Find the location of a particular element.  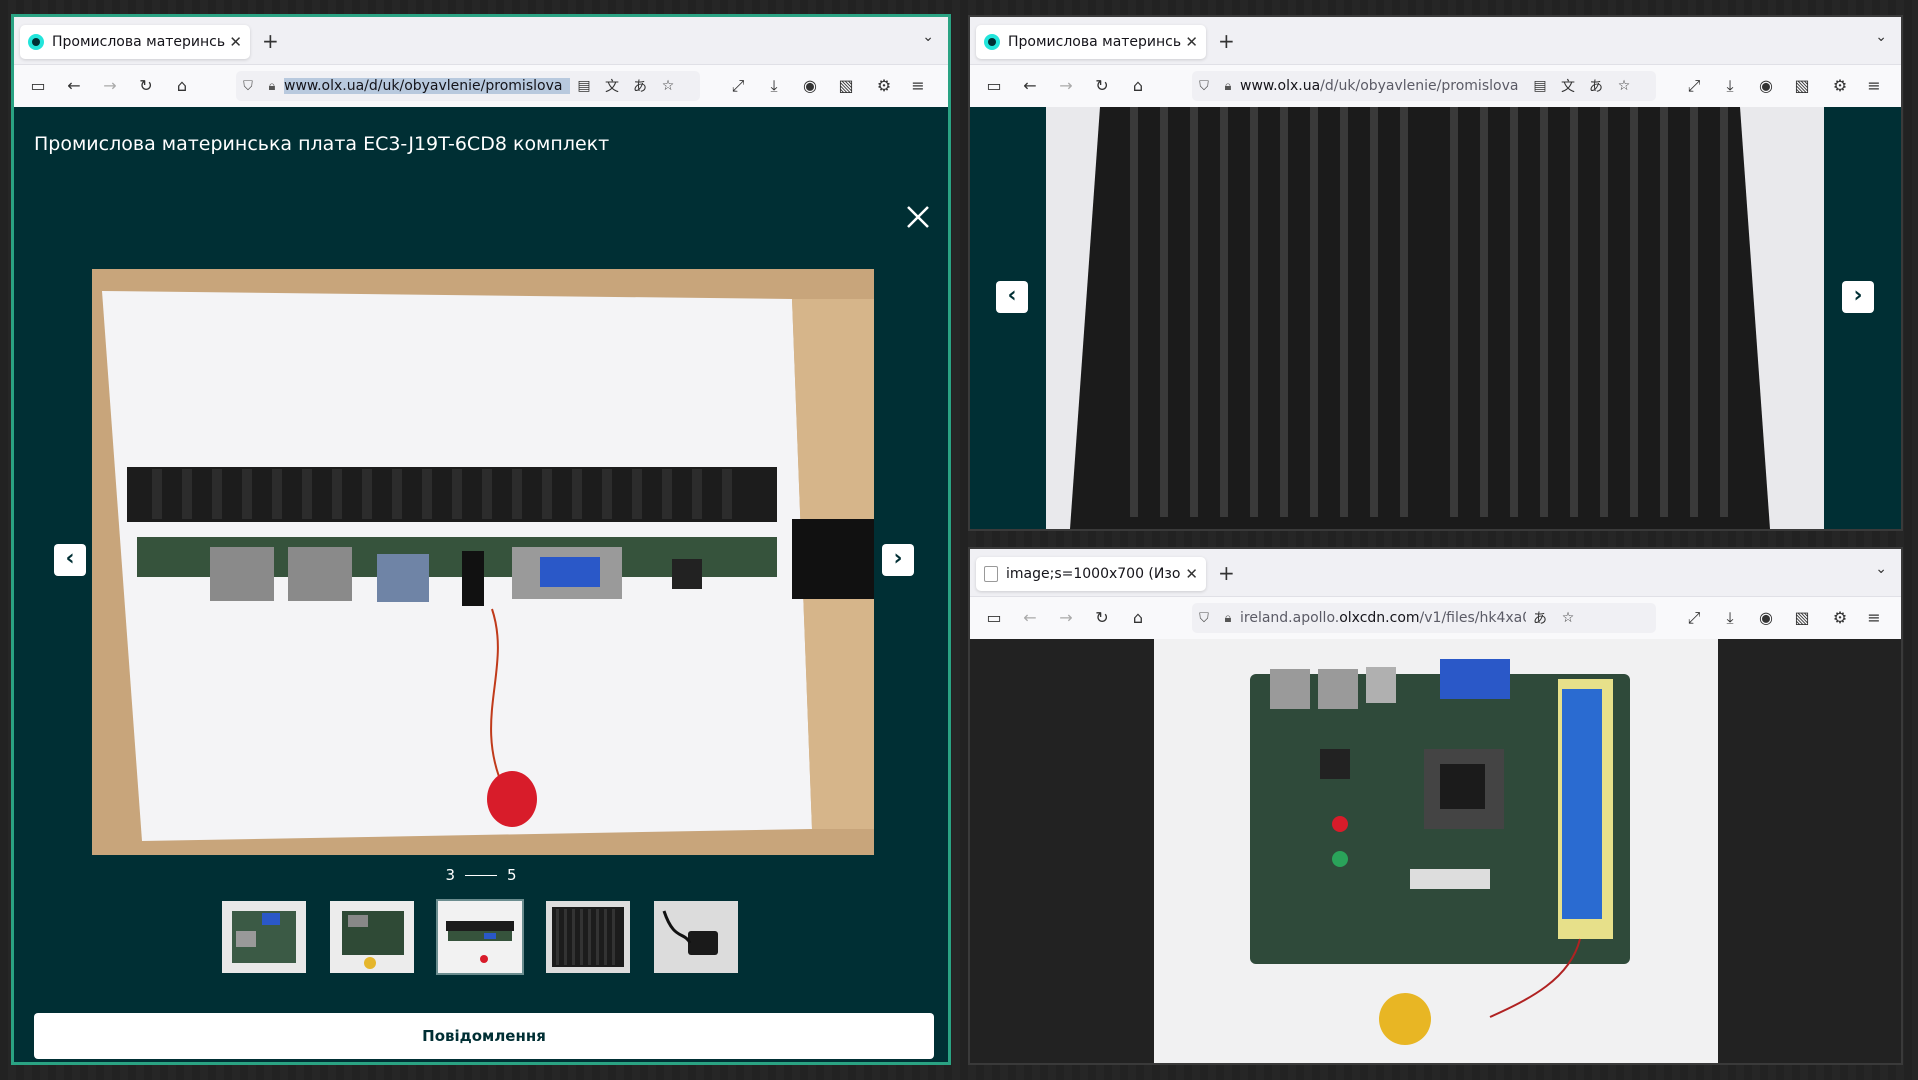

tab-image: image;s=1000x700 (Изображение ✕ is located at coordinates (1091, 574).